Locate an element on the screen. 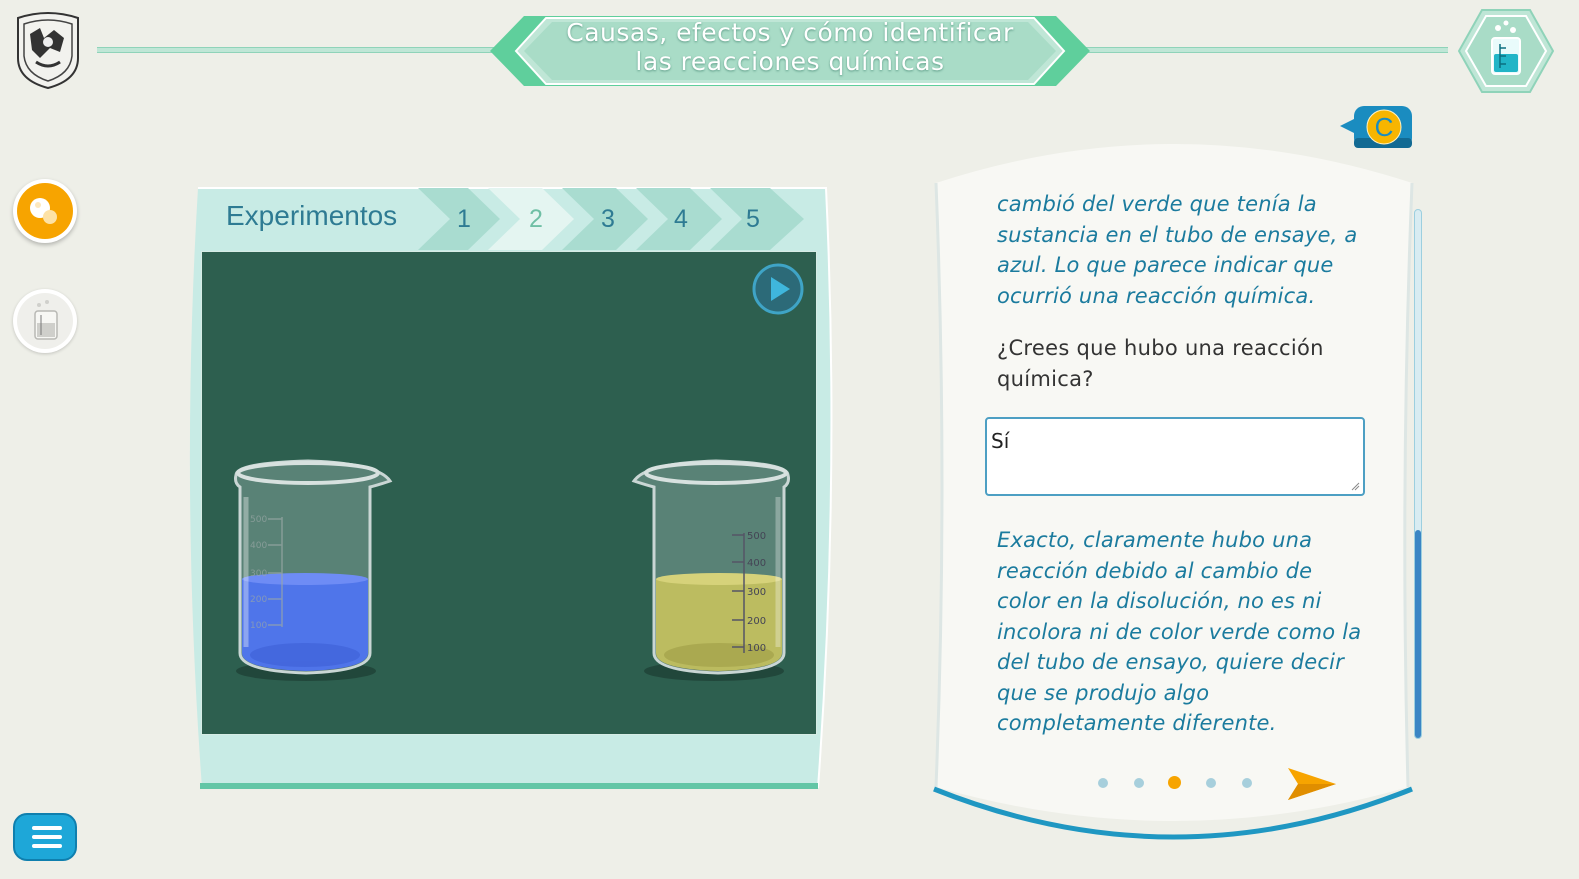 The height and width of the screenshot is (879, 1579). blue-scale-400: 400 is located at coordinates (258, 546).